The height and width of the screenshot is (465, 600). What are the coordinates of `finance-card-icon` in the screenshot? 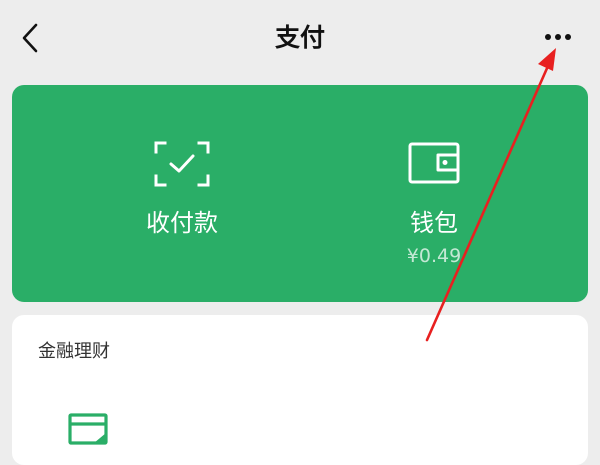 It's located at (89, 432).